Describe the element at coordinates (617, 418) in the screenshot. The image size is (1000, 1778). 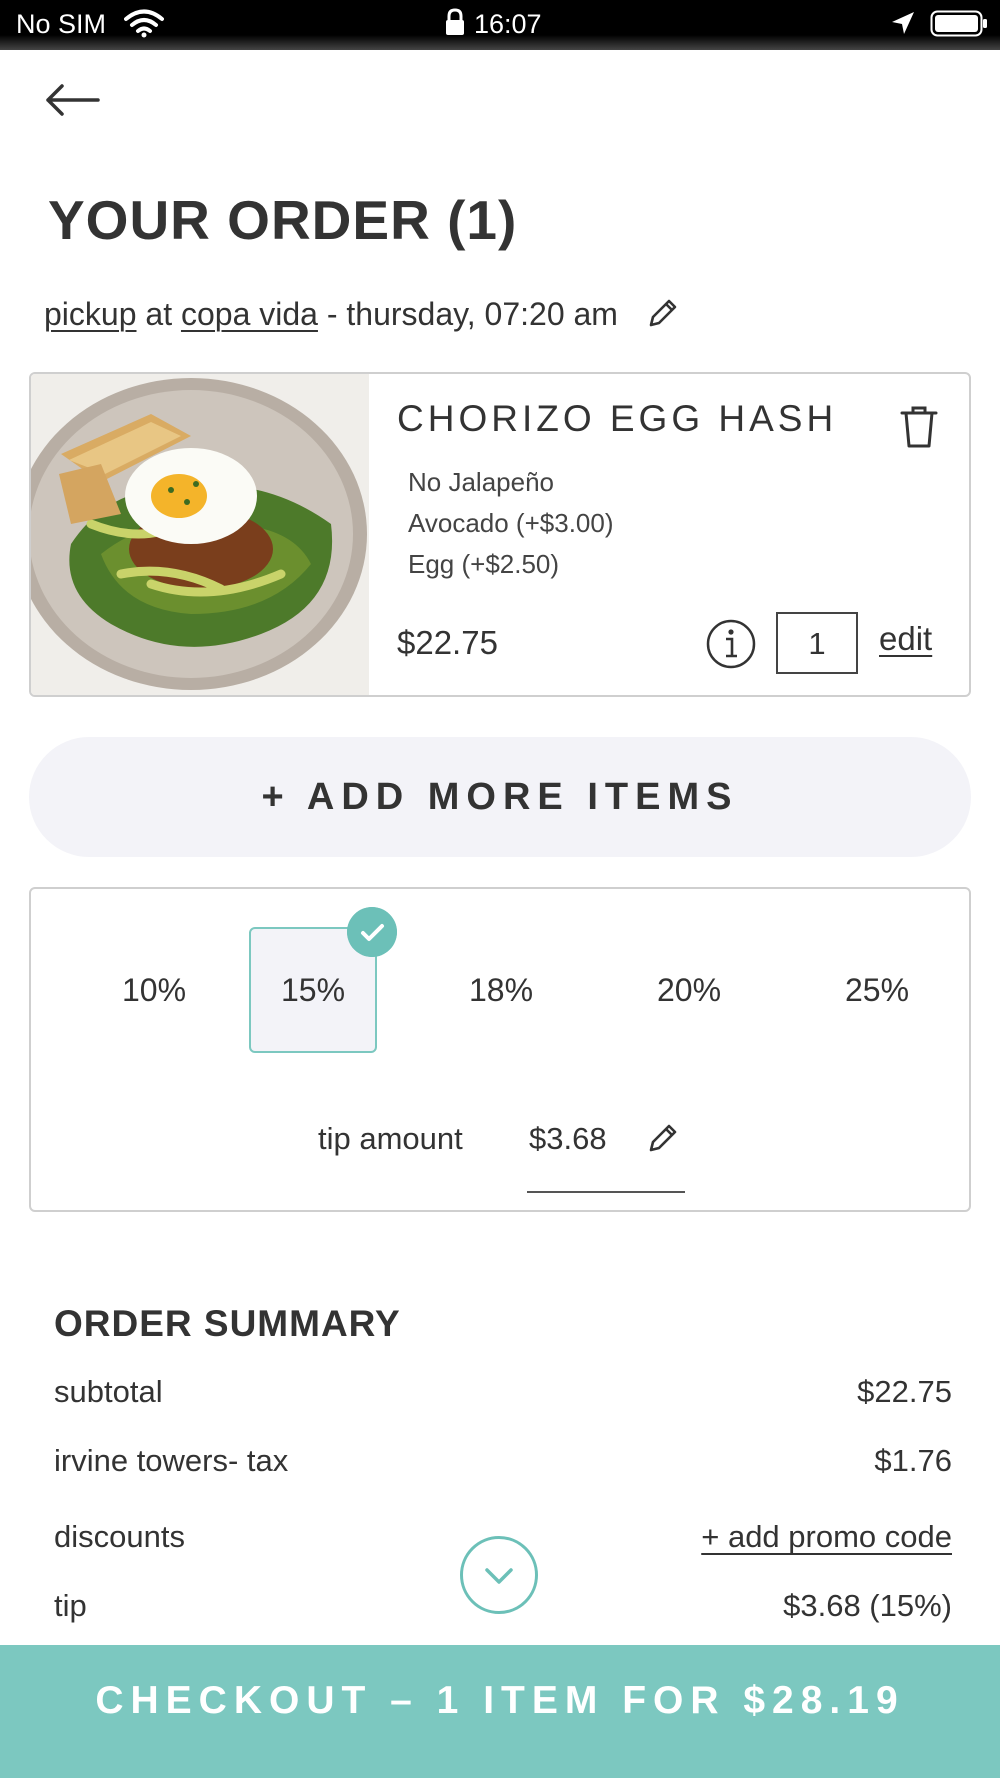
I see `item-name: CHORIZO EGG HASH` at that location.